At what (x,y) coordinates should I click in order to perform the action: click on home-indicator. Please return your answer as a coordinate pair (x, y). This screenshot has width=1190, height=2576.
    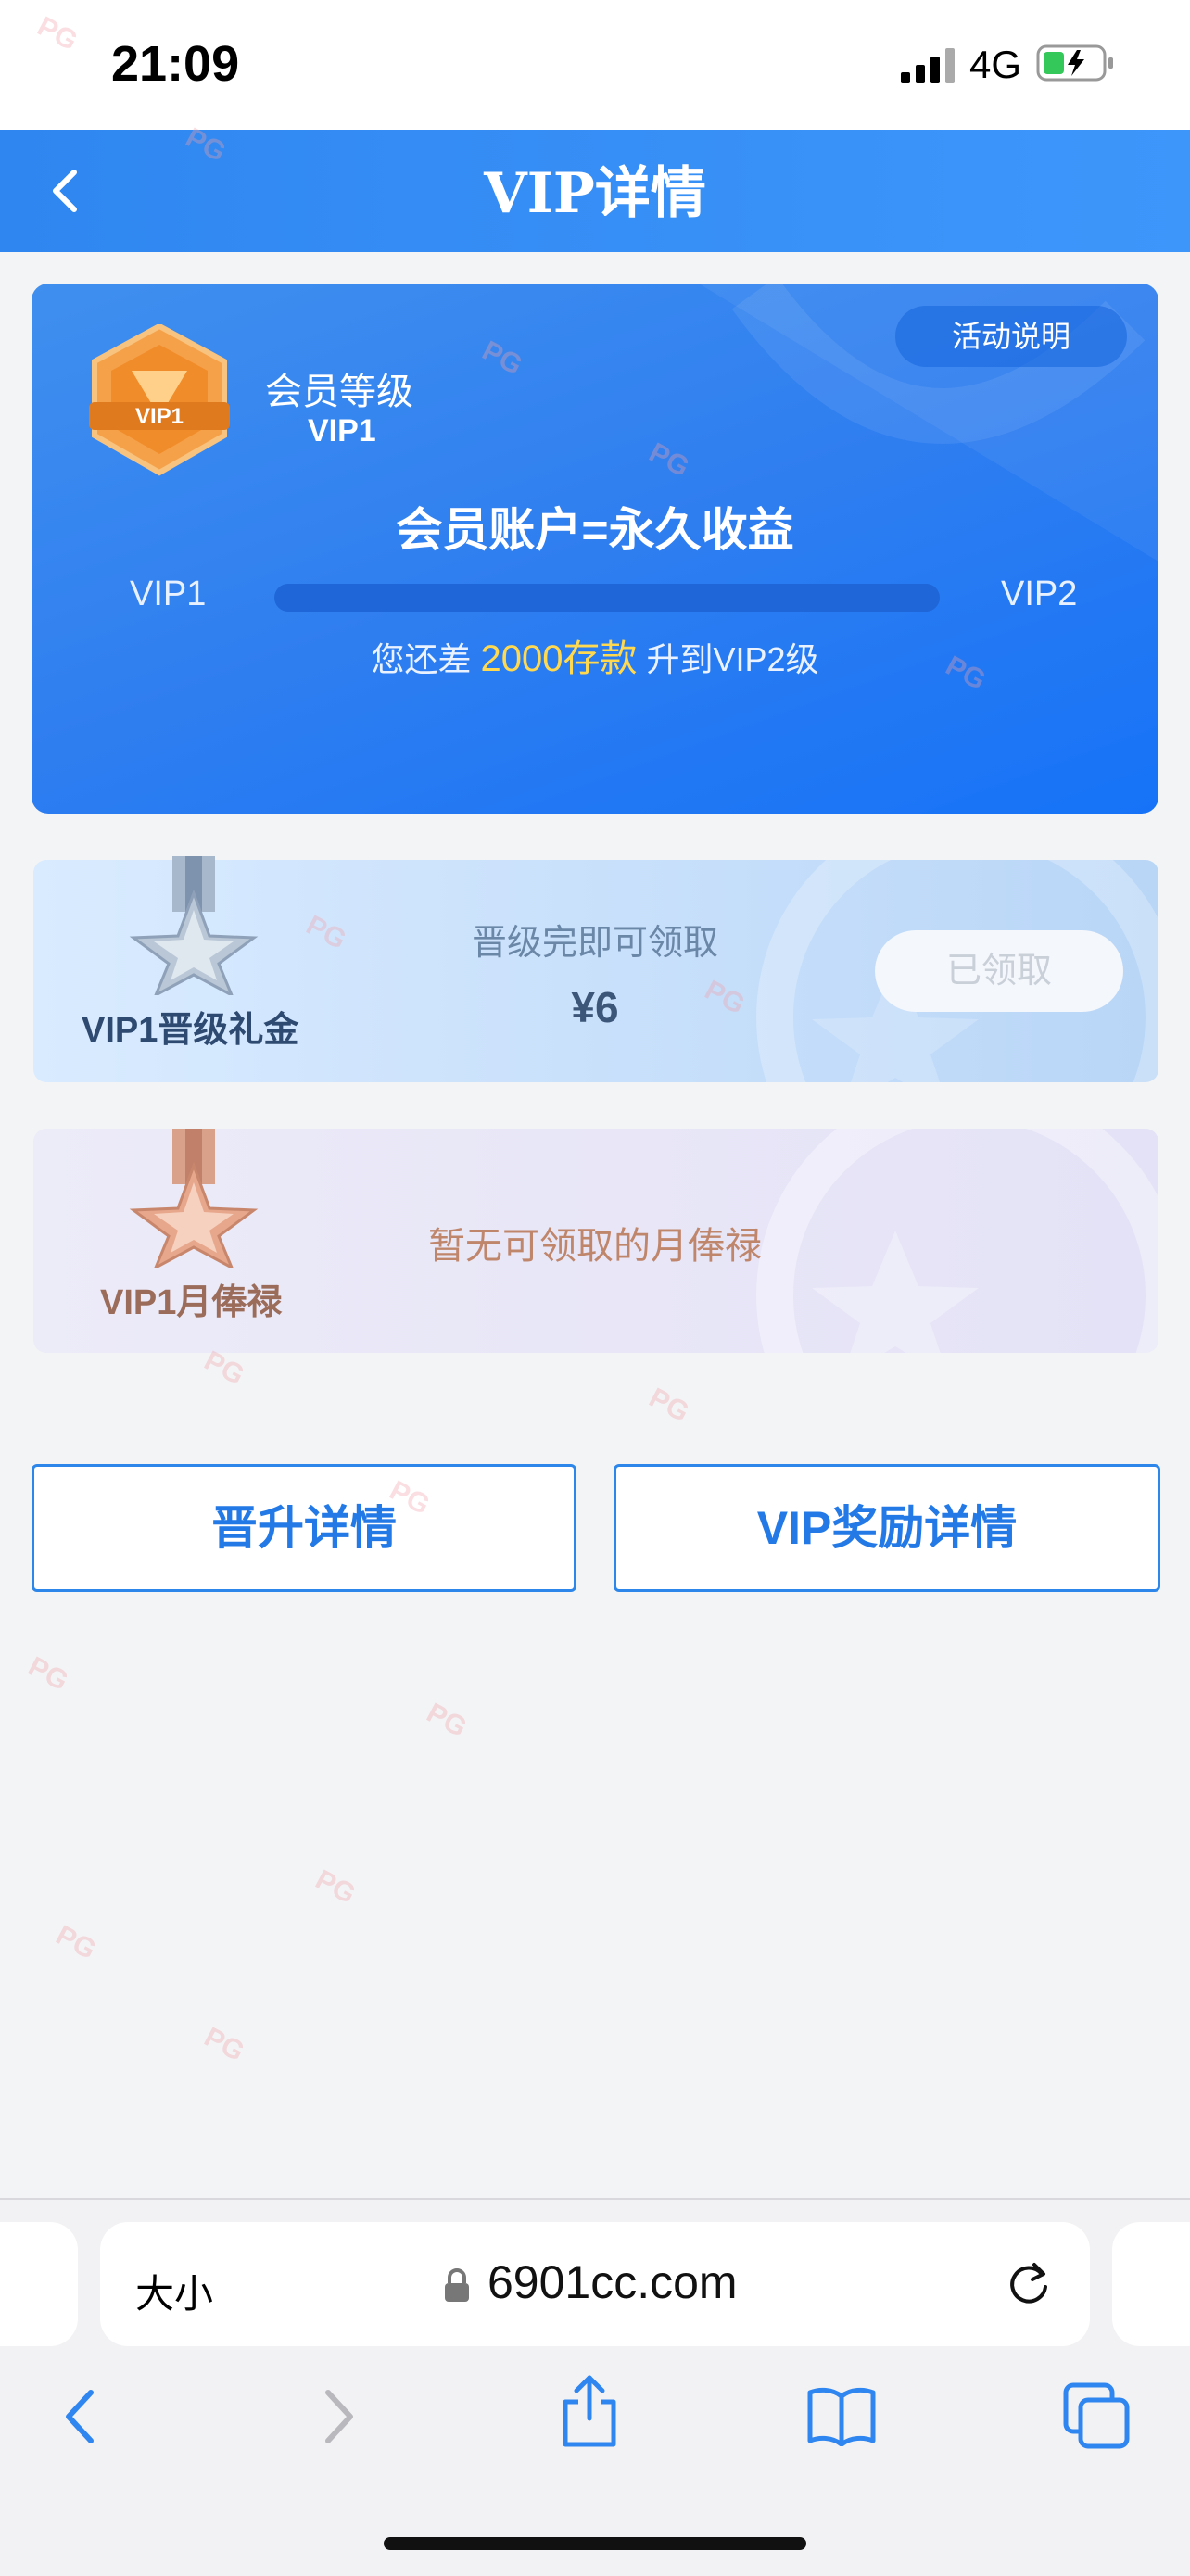
    Looking at the image, I should click on (595, 2543).